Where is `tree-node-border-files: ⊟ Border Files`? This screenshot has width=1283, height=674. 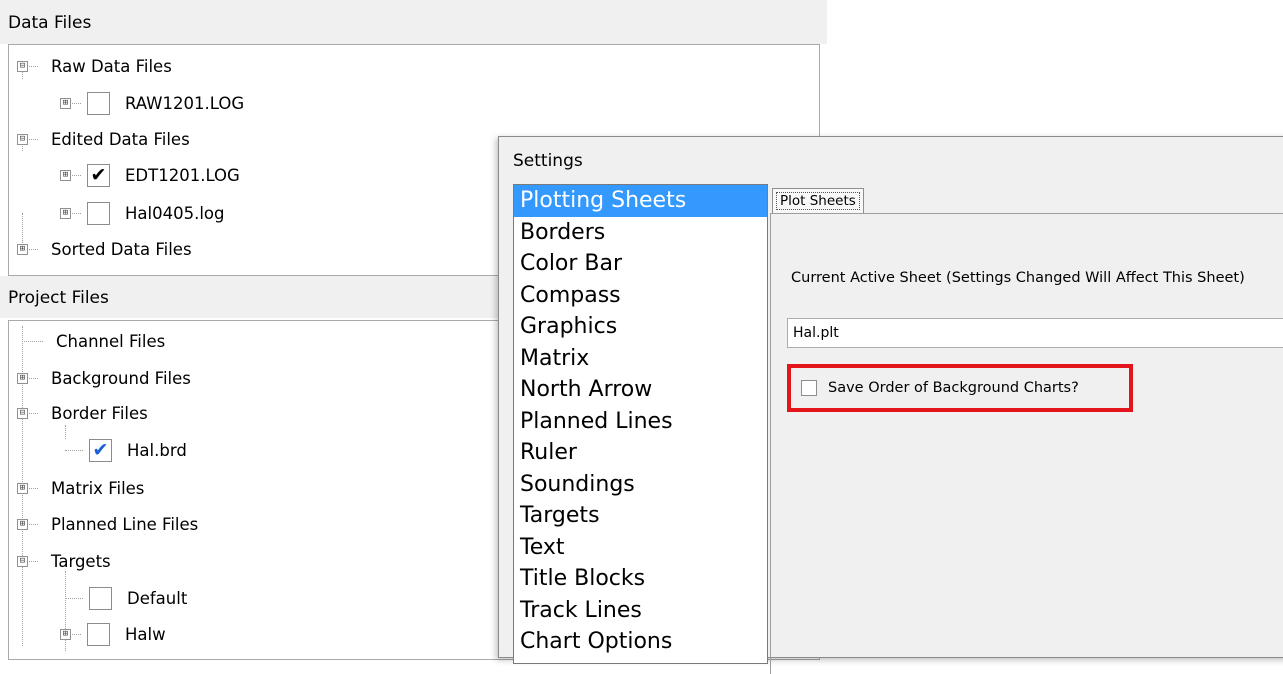 tree-node-border-files: ⊟ Border Files is located at coordinates (82, 413).